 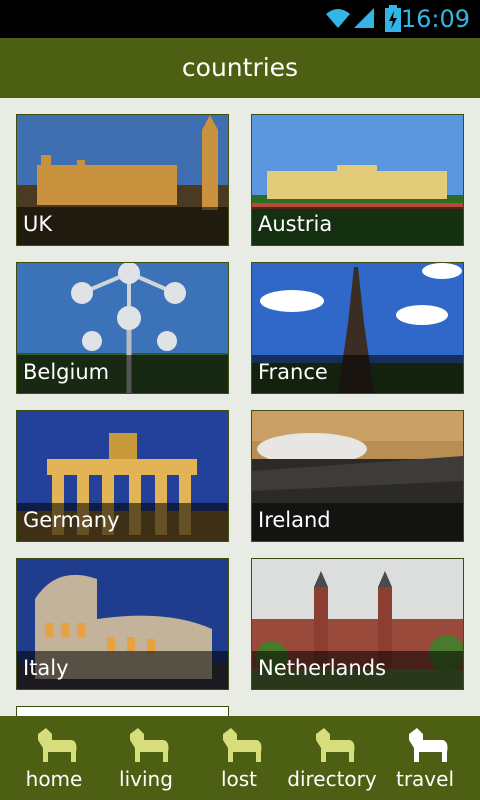 I want to click on country-label: Italy, so click(x=46, y=668).